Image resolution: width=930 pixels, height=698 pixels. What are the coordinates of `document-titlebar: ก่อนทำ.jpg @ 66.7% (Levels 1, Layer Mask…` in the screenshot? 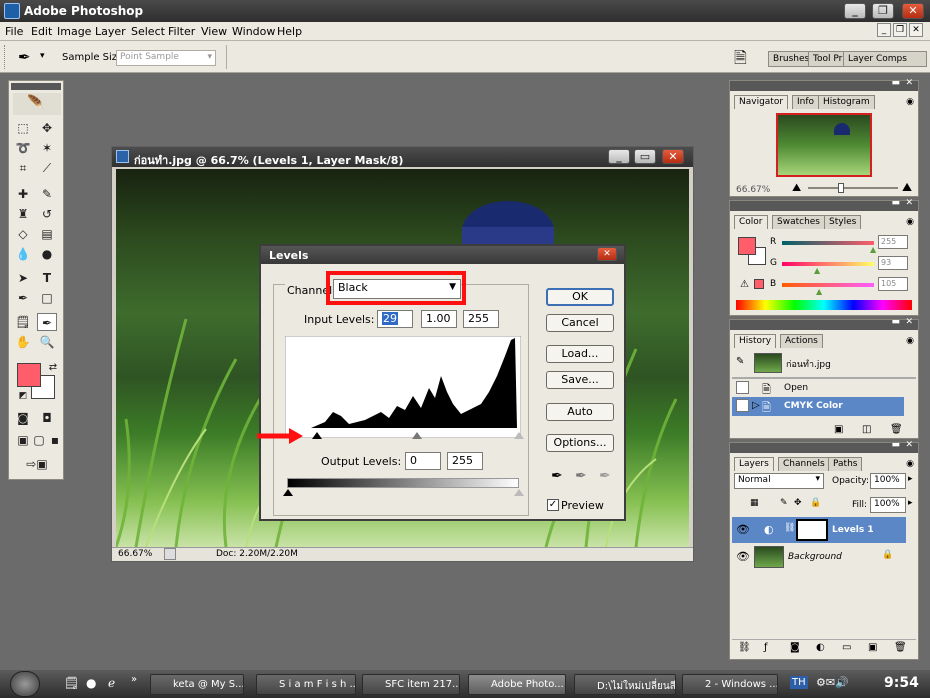 It's located at (402, 157).